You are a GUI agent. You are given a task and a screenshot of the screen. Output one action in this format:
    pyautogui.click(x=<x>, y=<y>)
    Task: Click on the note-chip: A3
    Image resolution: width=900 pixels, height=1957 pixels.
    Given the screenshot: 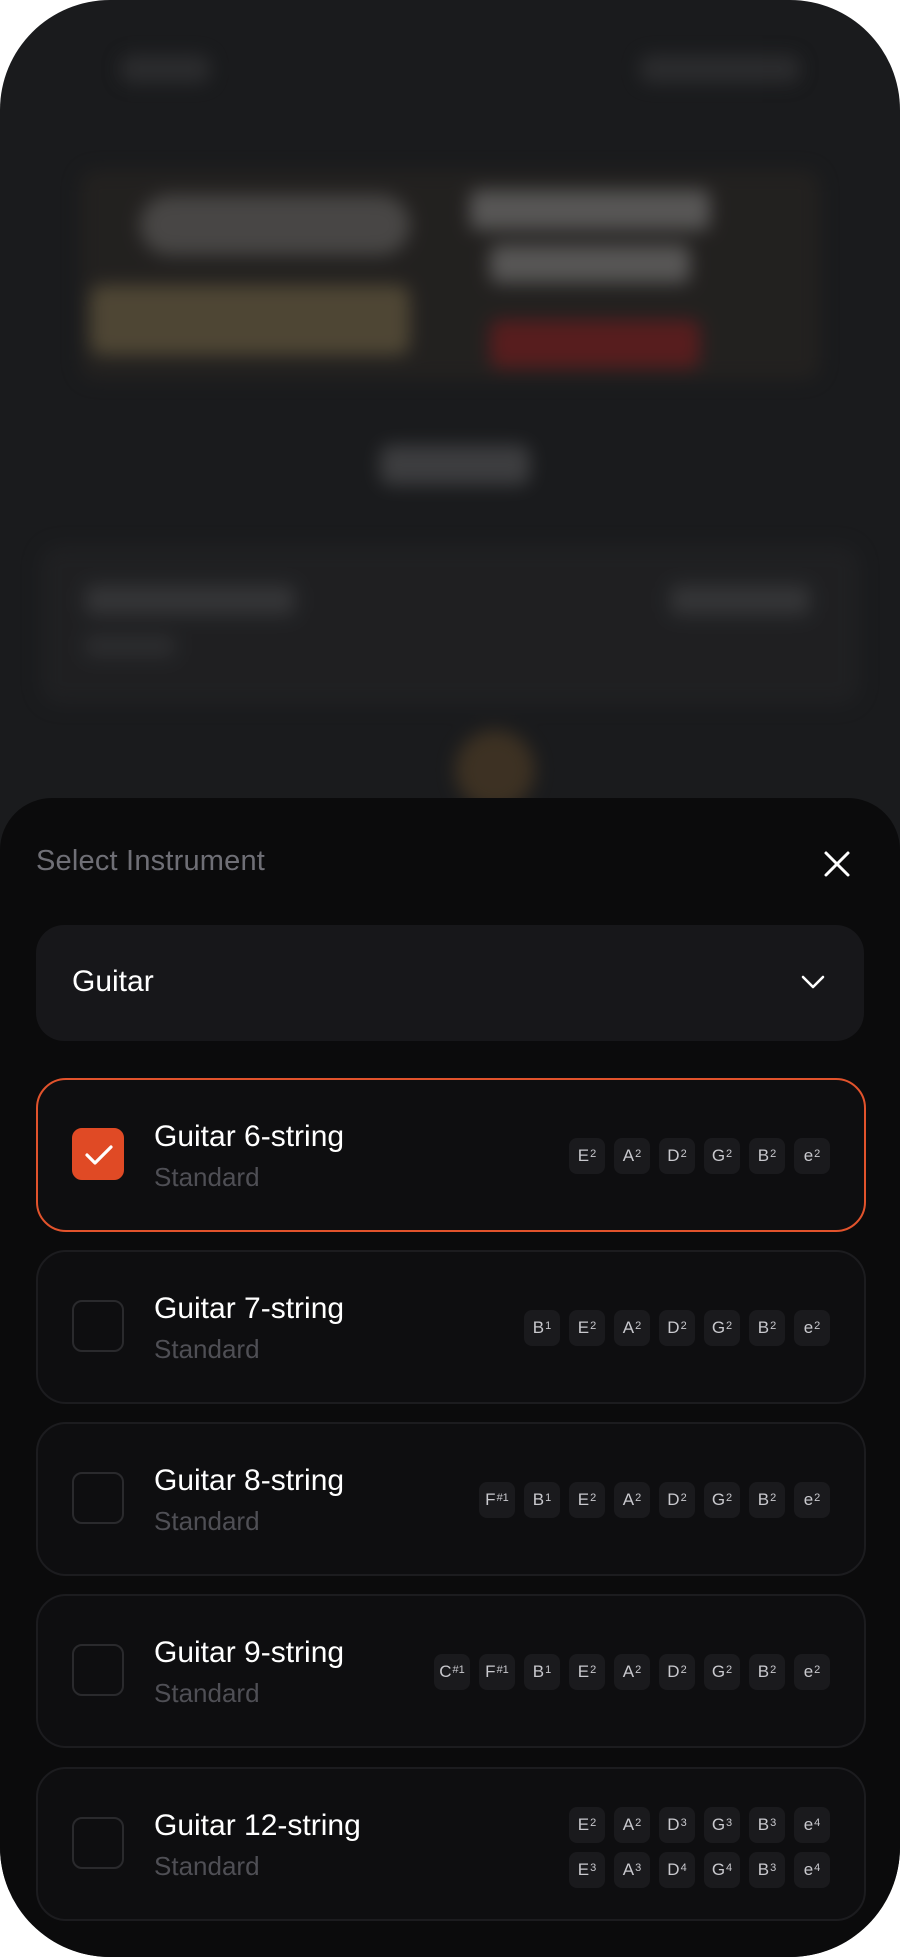 What is the action you would take?
    pyautogui.click(x=632, y=1870)
    